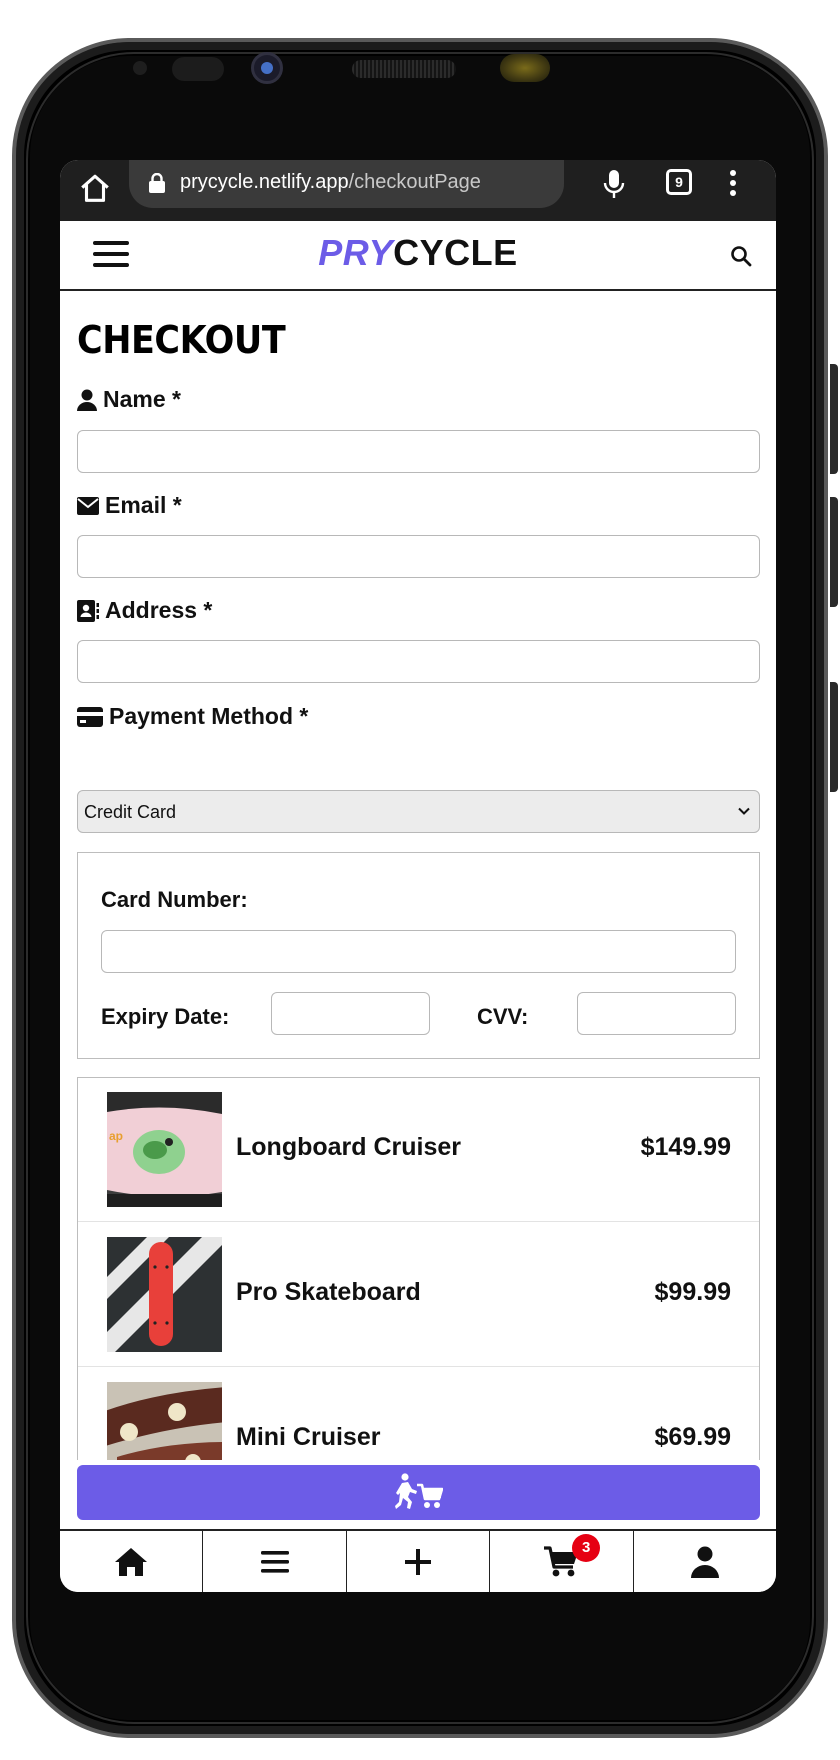 Image resolution: width=840 pixels, height=1760 pixels. What do you see at coordinates (164, 1421) in the screenshot?
I see `mini-cruiser-thumbnail` at bounding box center [164, 1421].